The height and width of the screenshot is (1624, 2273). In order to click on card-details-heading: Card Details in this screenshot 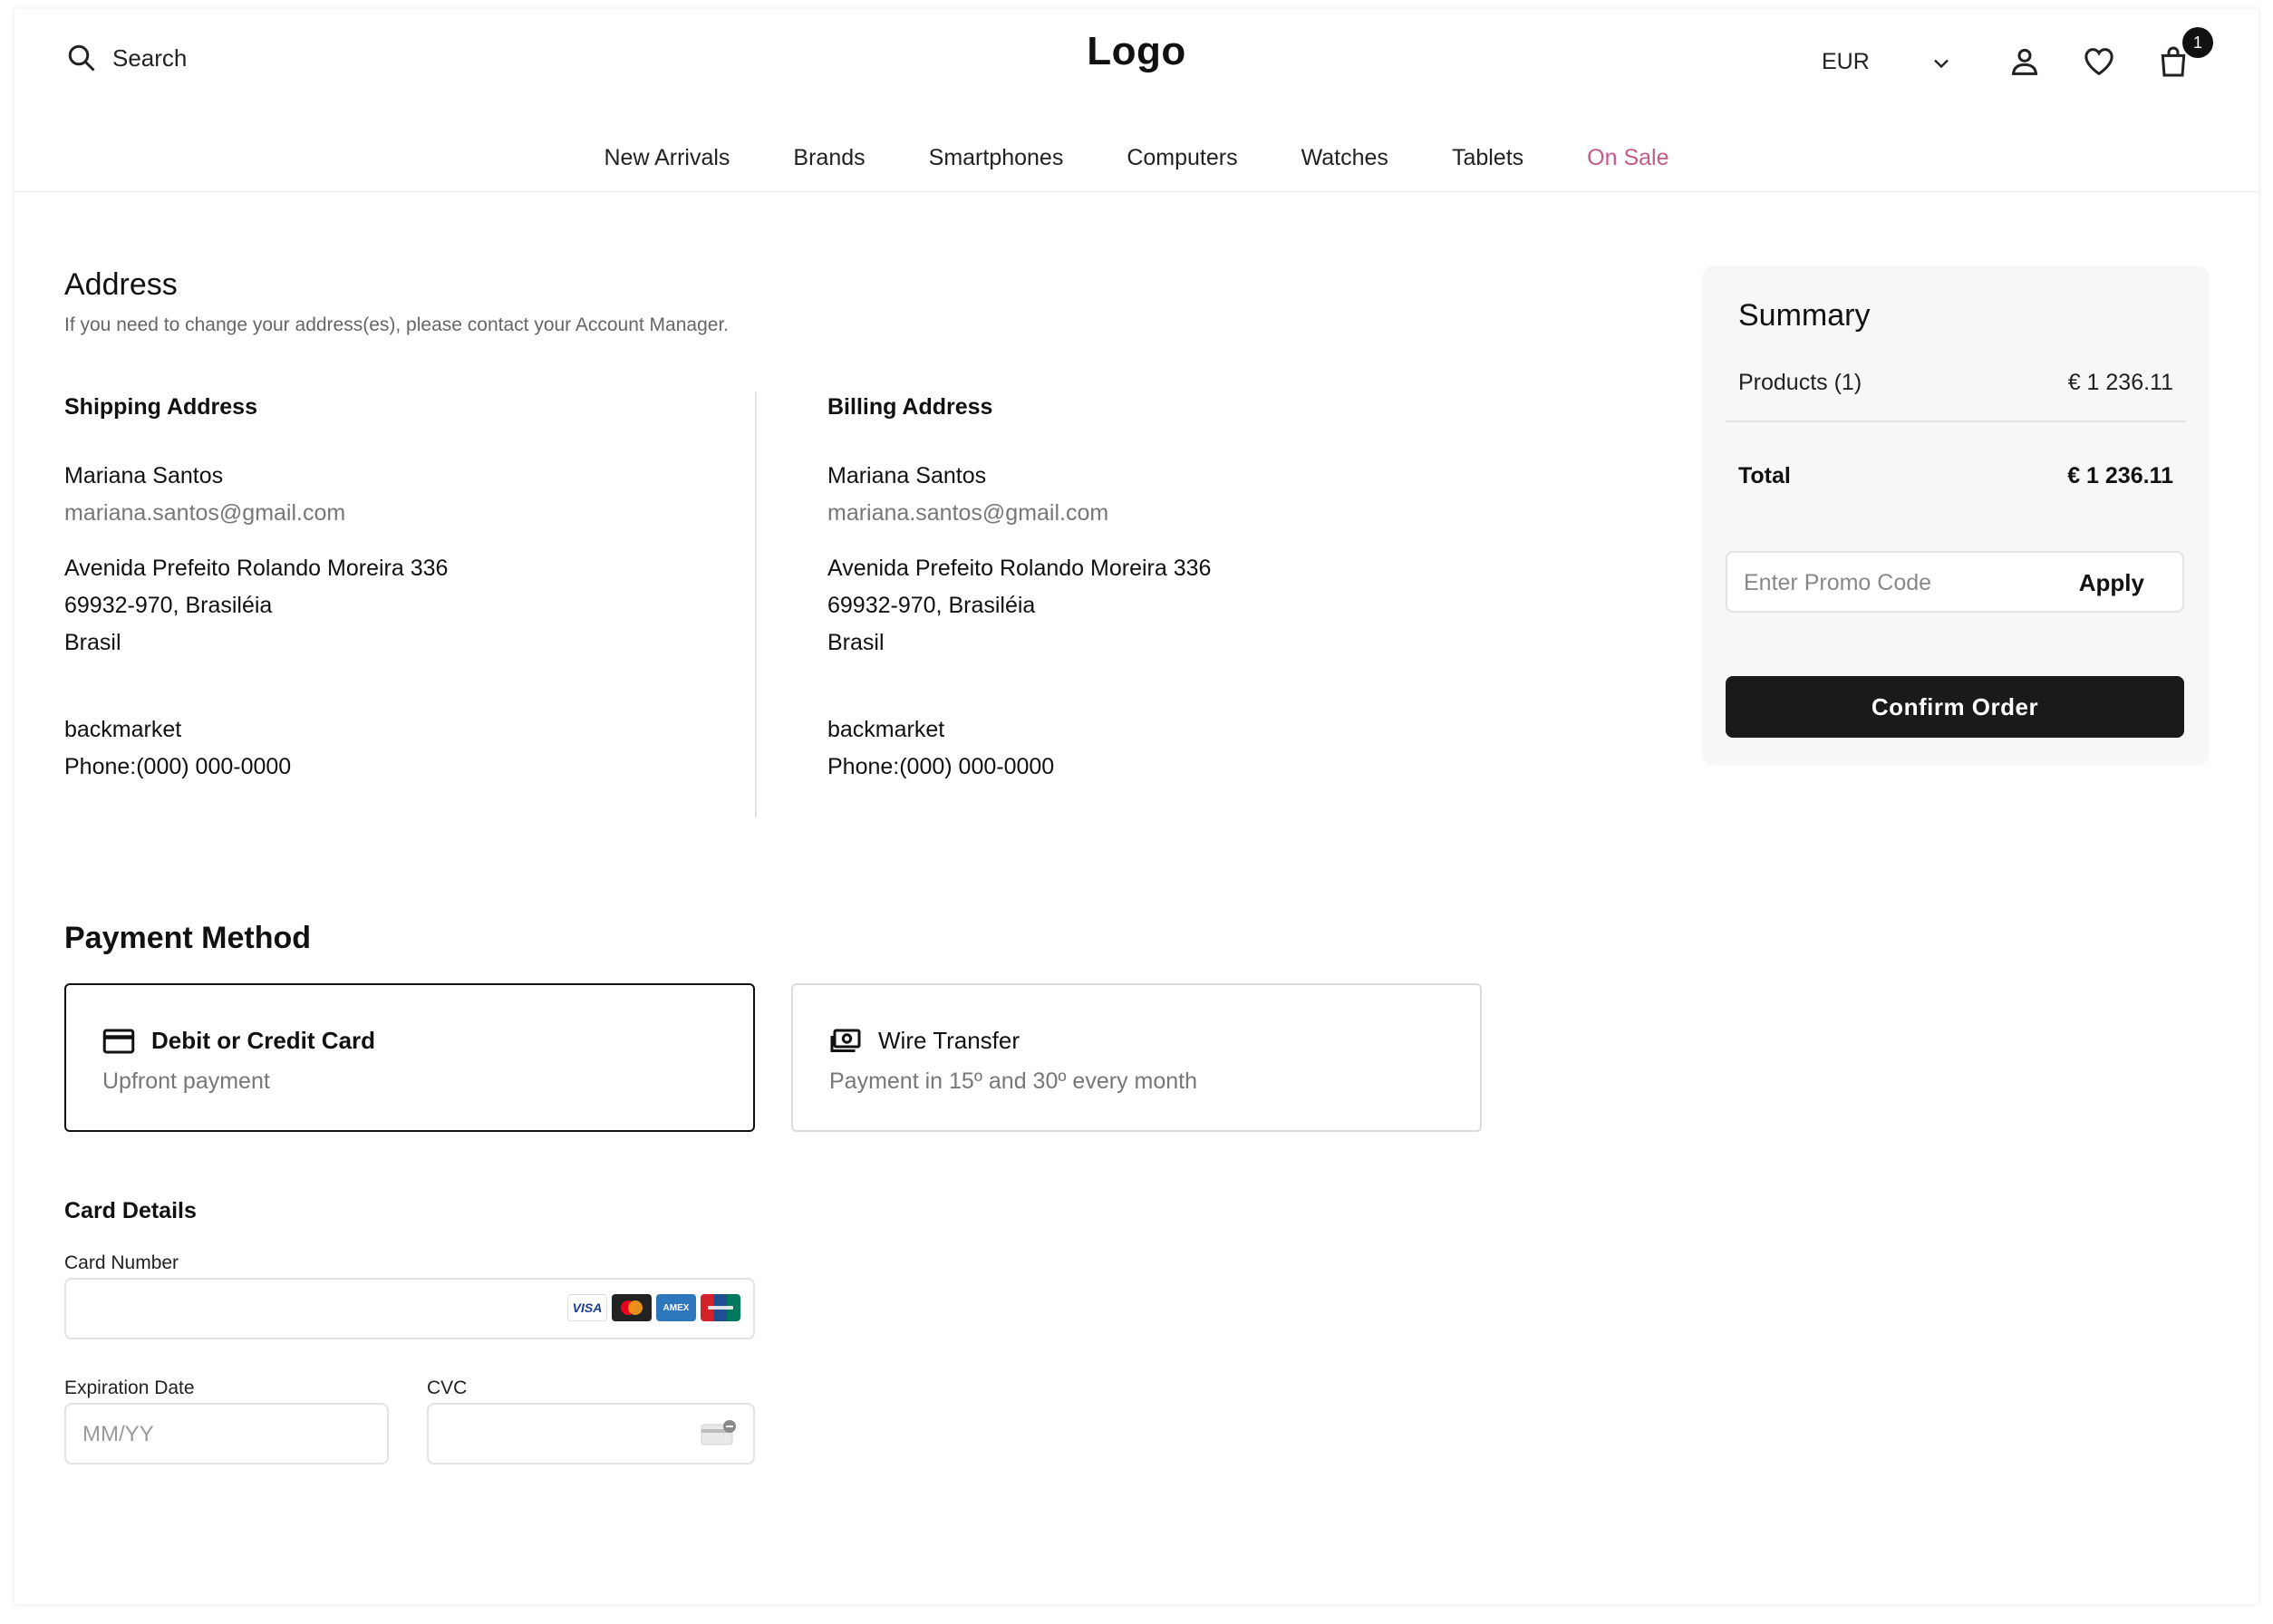, I will do `click(130, 1210)`.